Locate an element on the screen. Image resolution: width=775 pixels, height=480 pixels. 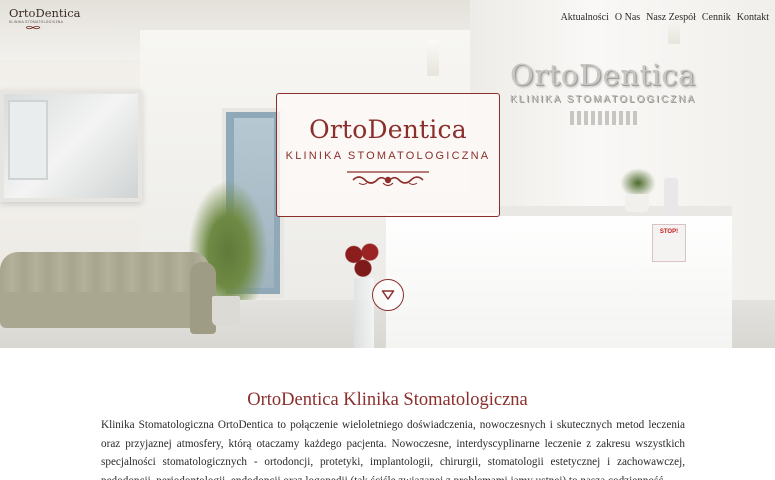
hero-mirror-reflection is located at coordinates (28, 140).